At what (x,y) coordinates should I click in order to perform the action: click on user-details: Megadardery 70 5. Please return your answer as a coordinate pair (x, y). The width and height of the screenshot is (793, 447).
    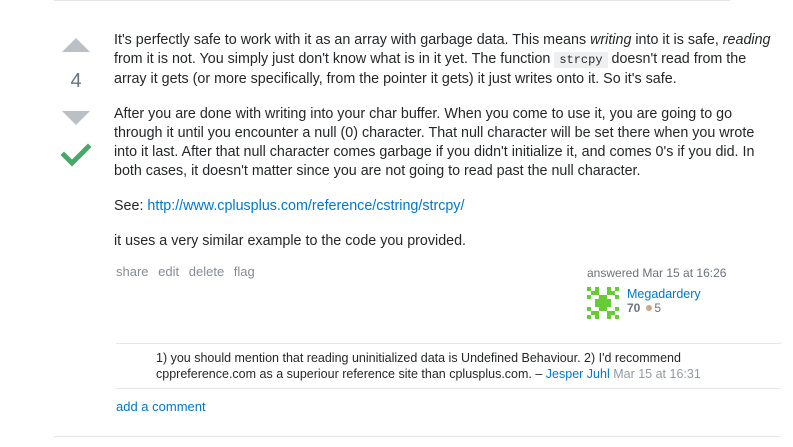
    Looking at the image, I should click on (664, 301).